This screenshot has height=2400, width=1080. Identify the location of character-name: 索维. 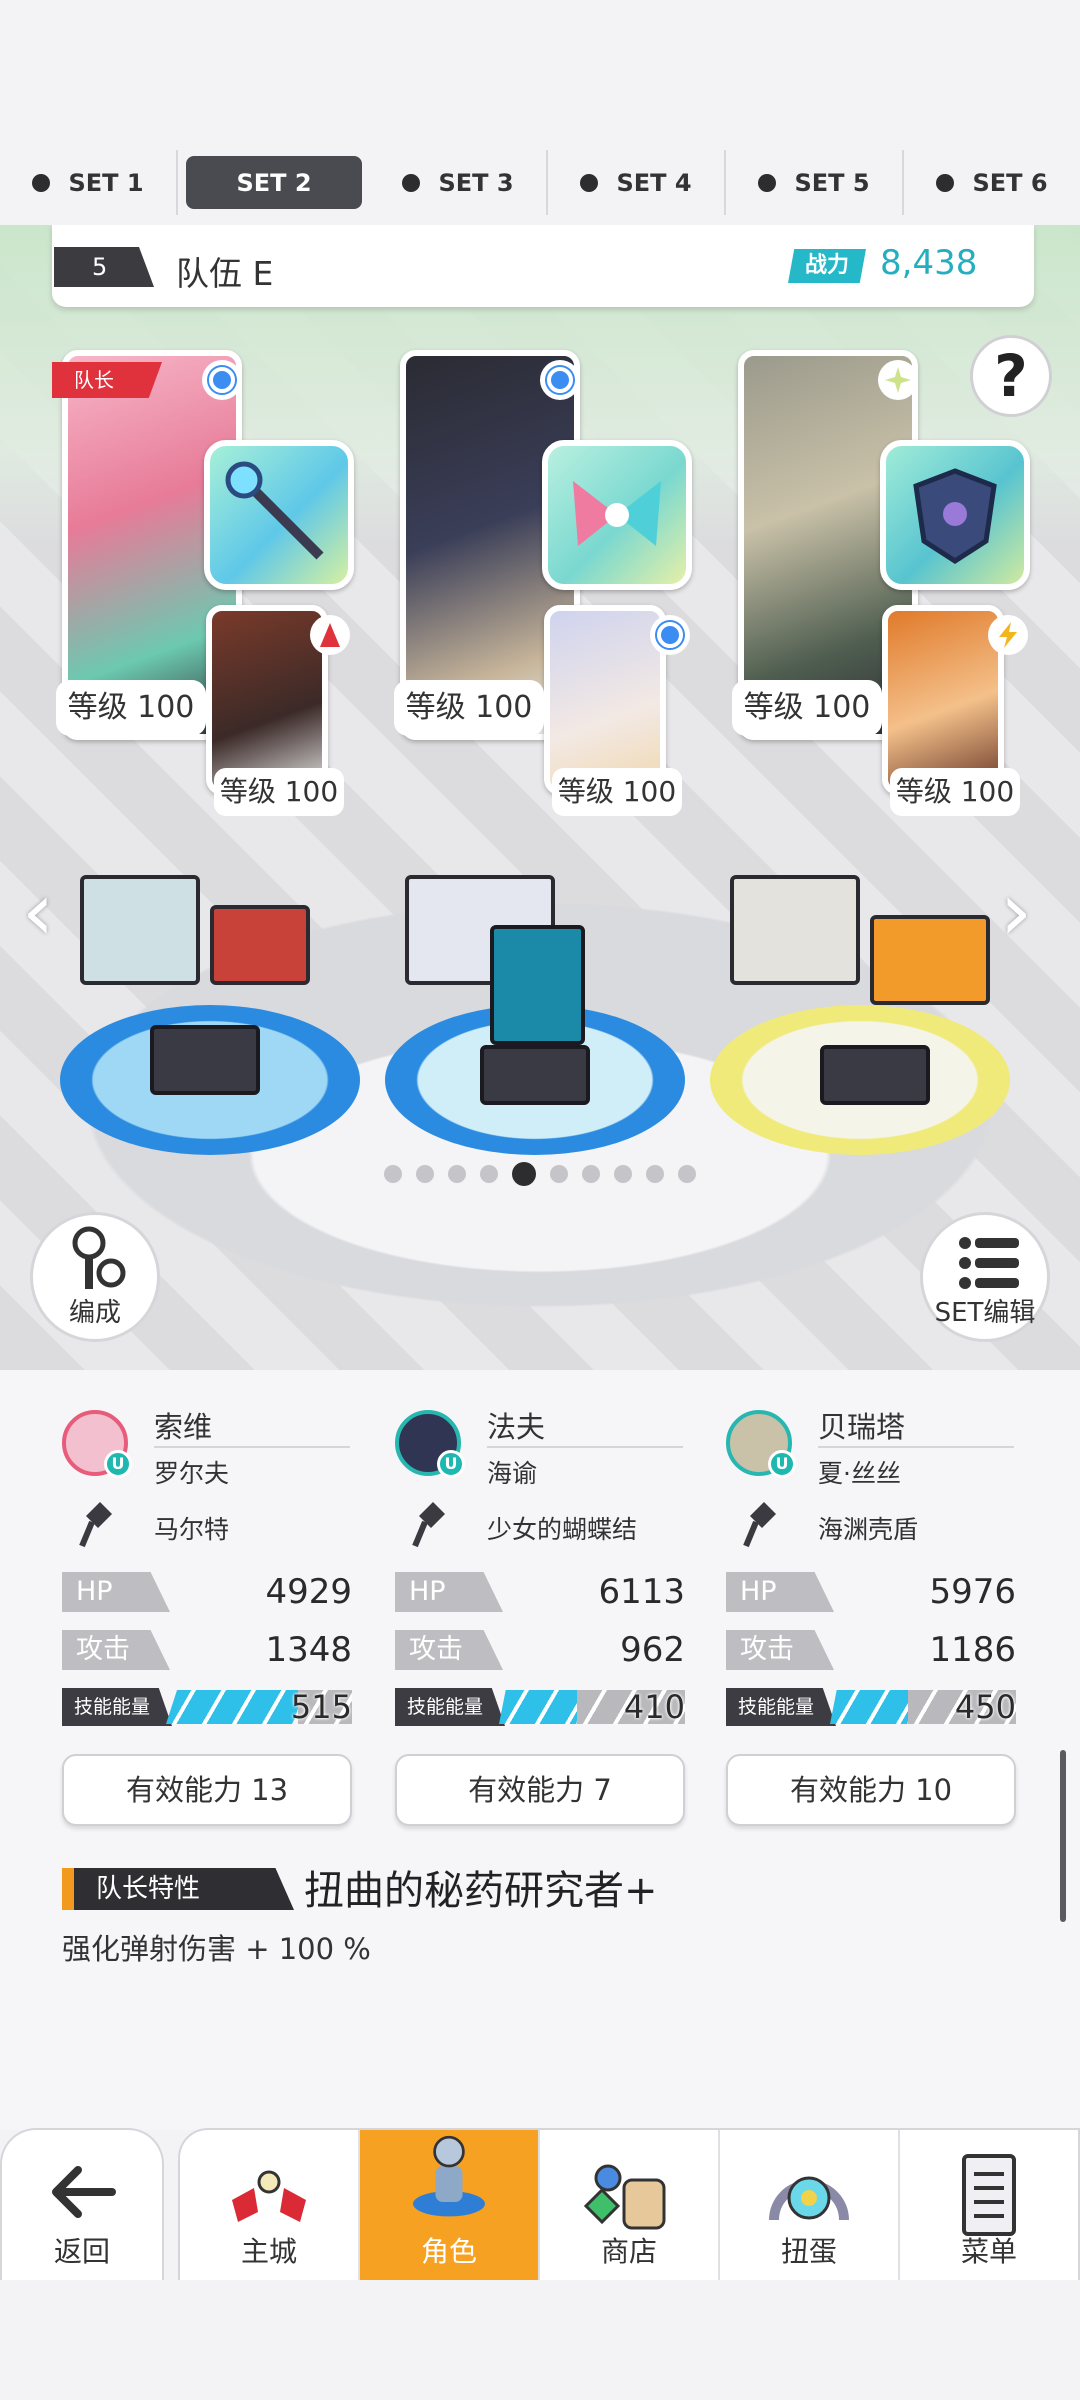
(183, 1427).